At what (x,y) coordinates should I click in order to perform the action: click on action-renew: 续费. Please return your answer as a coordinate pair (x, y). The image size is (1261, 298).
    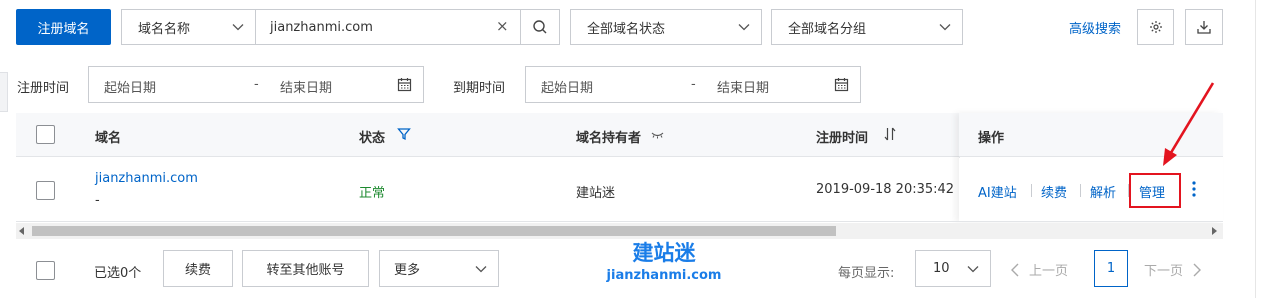
    Looking at the image, I should click on (1054, 191).